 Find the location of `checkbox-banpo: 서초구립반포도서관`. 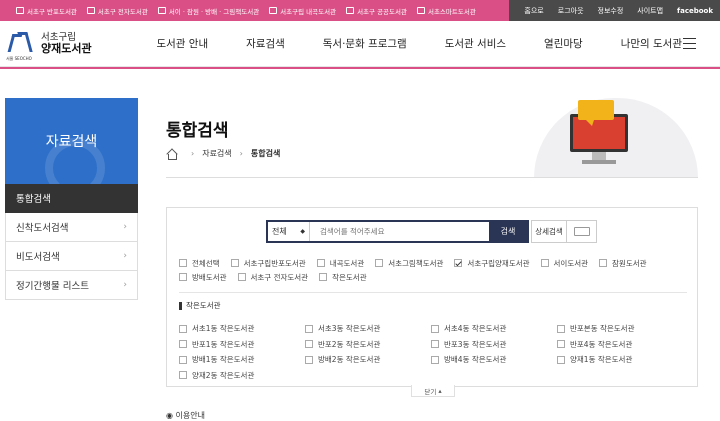

checkbox-banpo: 서초구립반포도서관 is located at coordinates (268, 263).